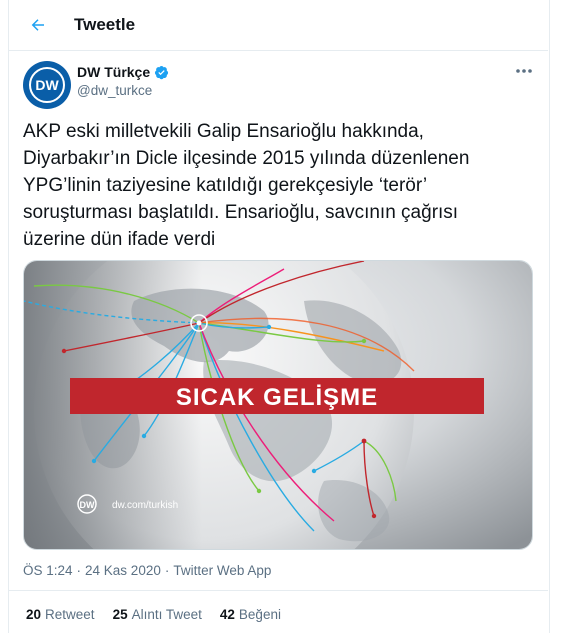 This screenshot has height=633, width=572. Describe the element at coordinates (123, 570) in the screenshot. I see `tweet-date: 24 Kas 2020` at that location.